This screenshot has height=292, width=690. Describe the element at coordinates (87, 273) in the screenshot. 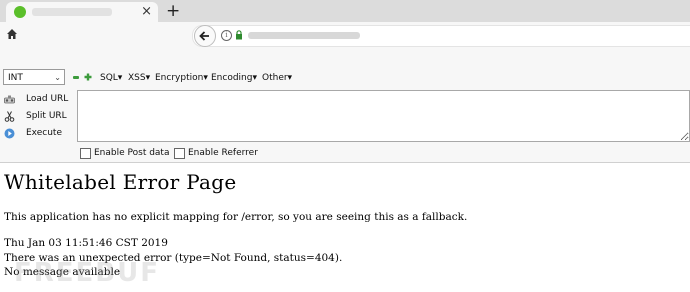

I see `watermark: FREEBUF` at that location.